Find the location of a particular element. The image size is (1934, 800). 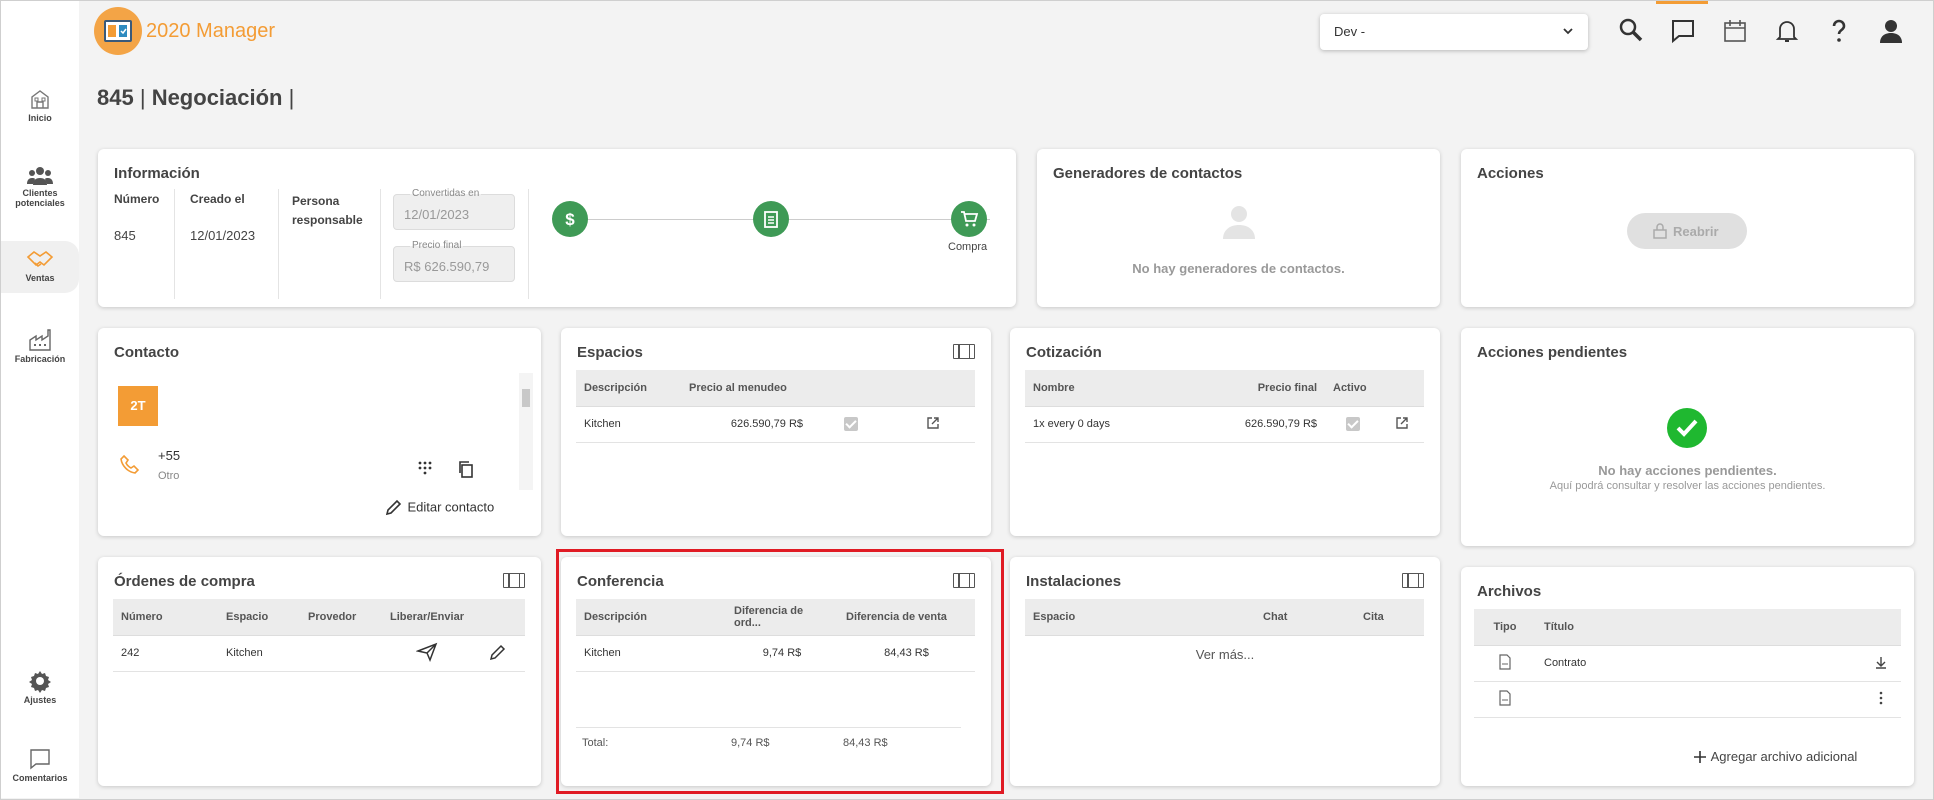

dialpad-icon is located at coordinates (425, 468).